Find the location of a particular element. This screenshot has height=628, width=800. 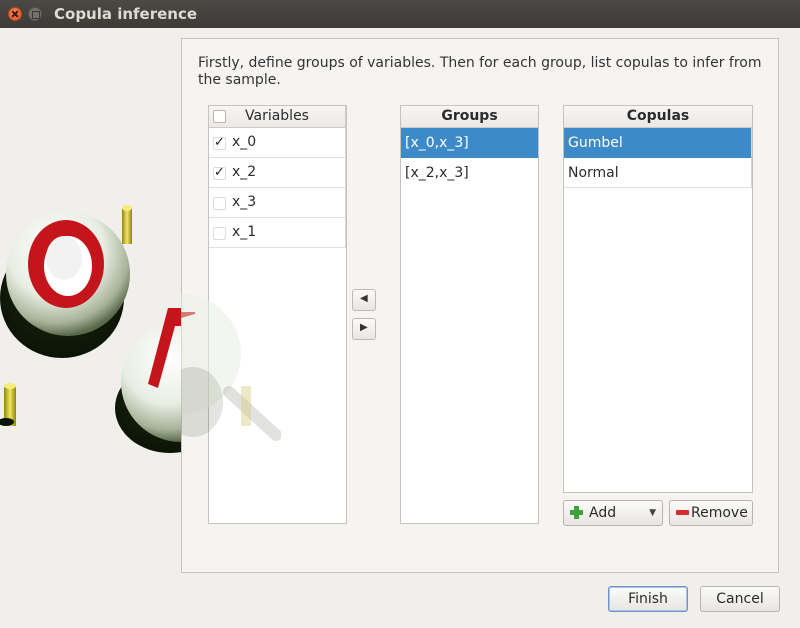

cancel-button: Cancel is located at coordinates (740, 599).